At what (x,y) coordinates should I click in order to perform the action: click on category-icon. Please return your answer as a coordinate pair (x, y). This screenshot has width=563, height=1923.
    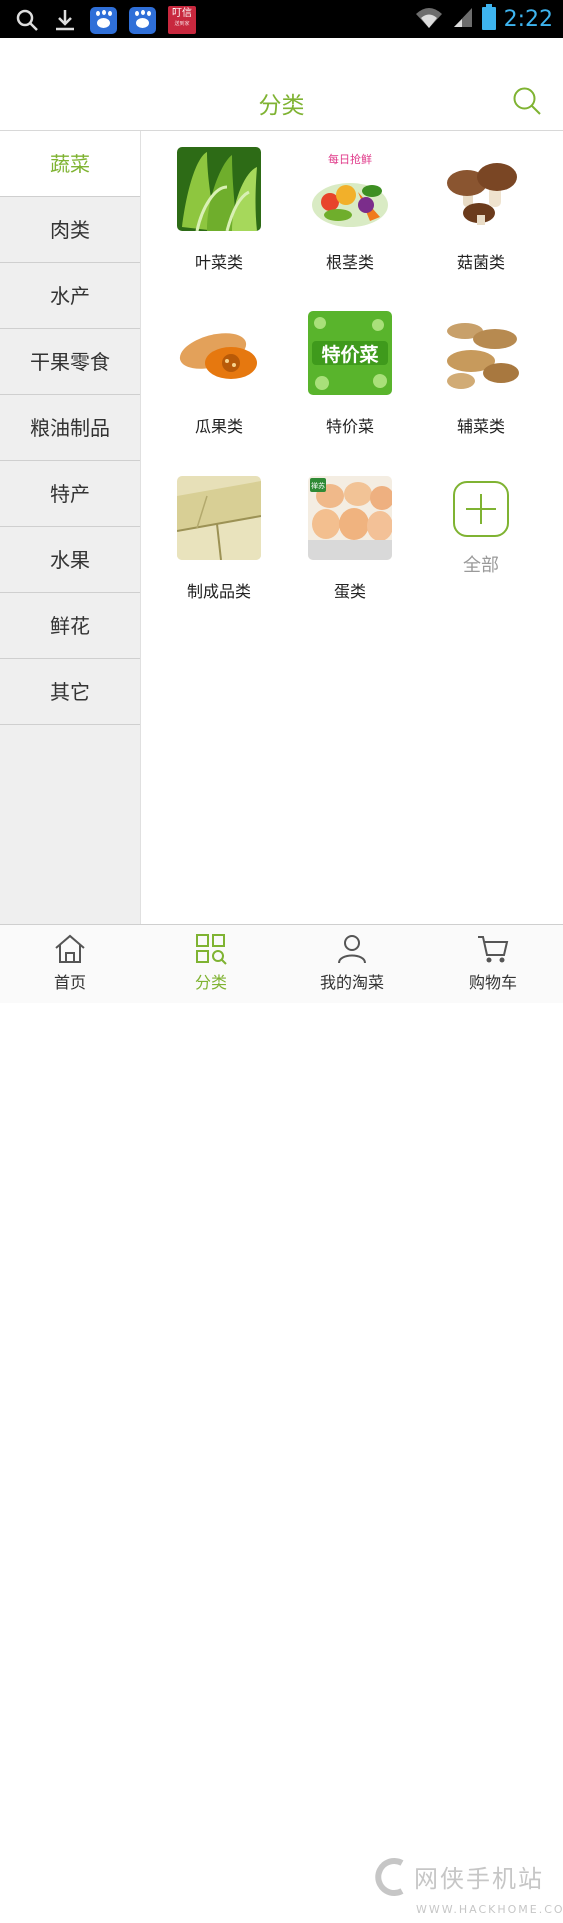
    Looking at the image, I should click on (211, 949).